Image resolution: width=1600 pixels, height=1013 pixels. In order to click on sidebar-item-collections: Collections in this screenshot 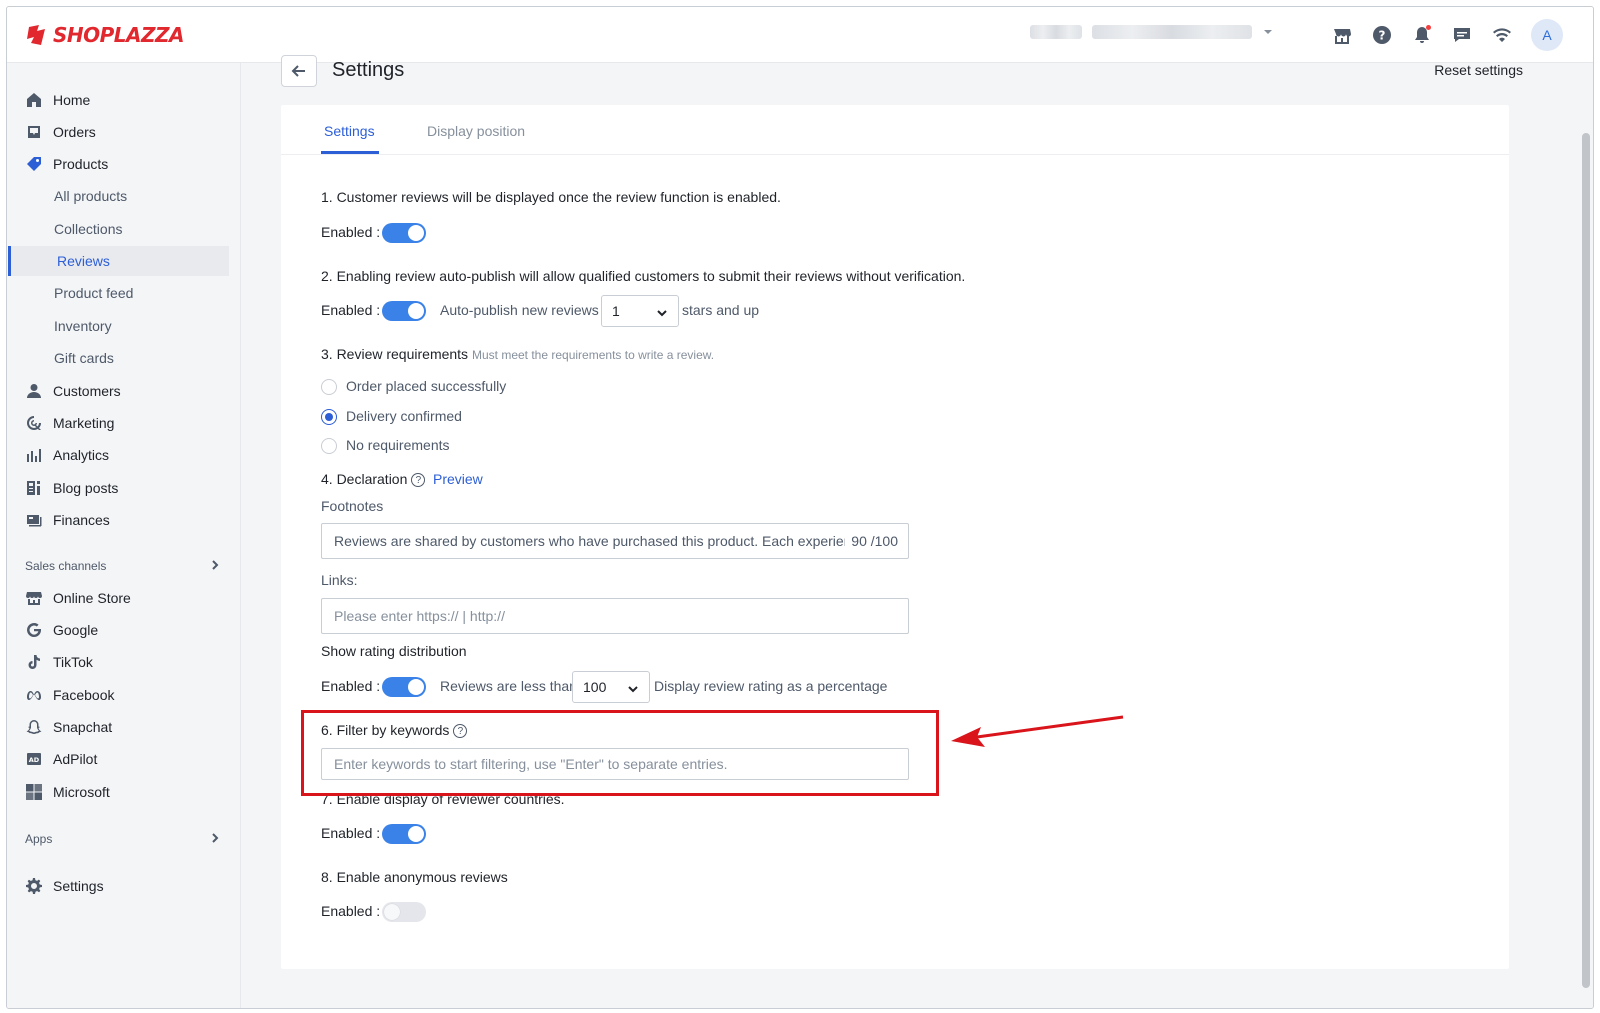, I will do `click(125, 229)`.